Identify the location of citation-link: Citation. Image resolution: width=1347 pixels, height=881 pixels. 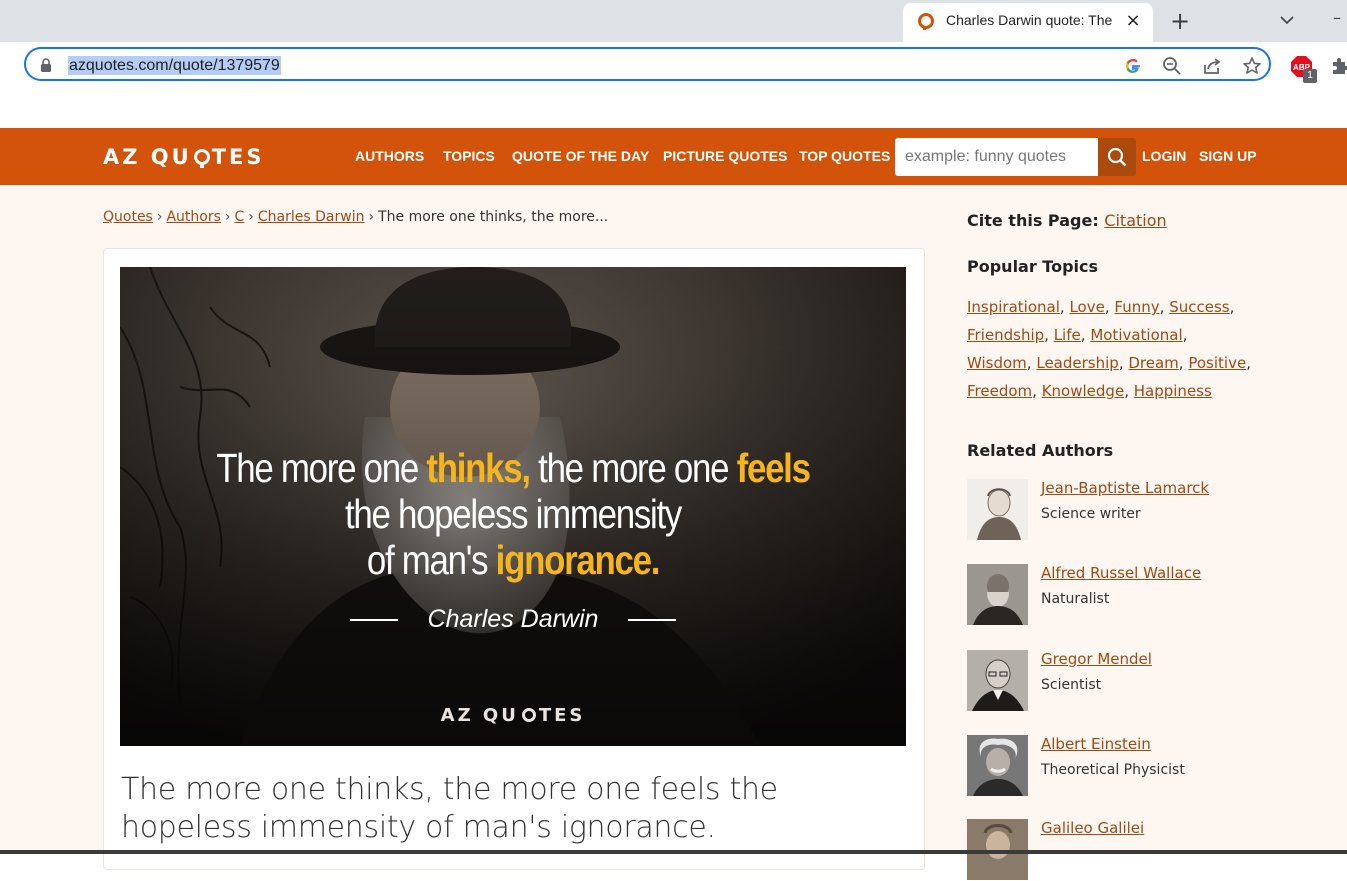
(1135, 220).